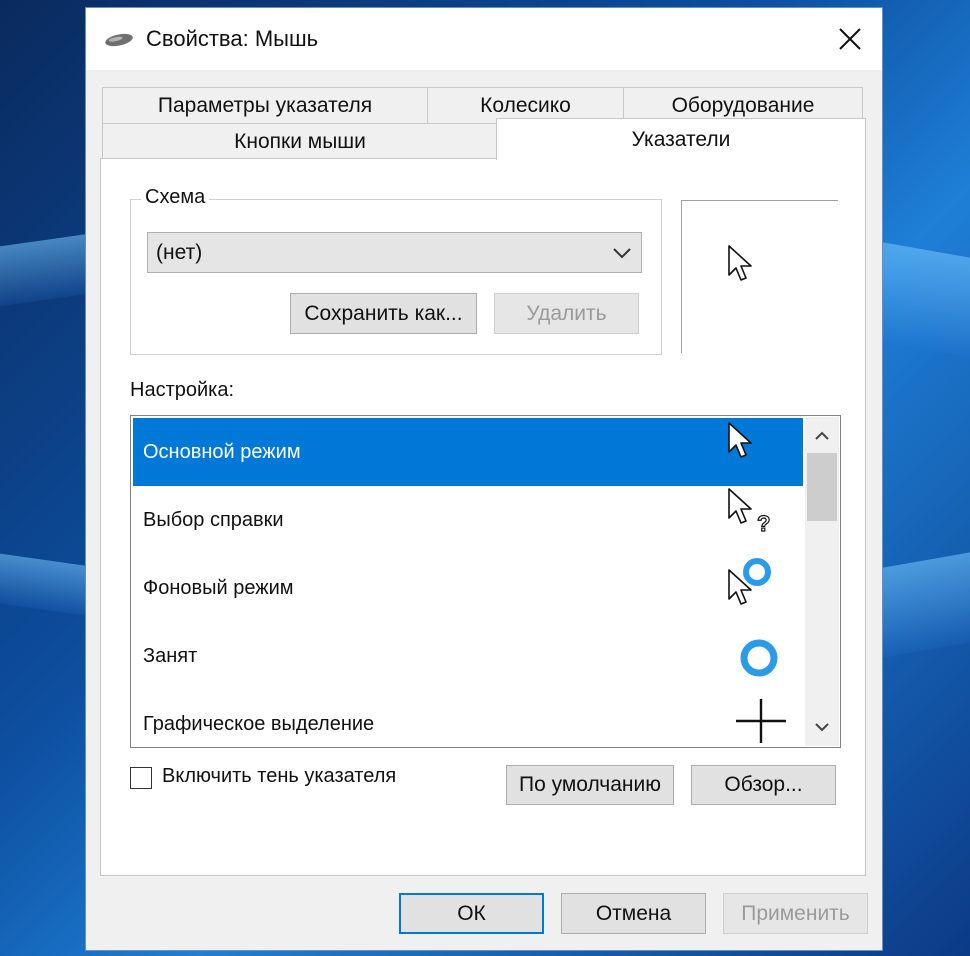  What do you see at coordinates (394, 252) in the screenshot?
I see `scheme-dropdown: (нет)` at bounding box center [394, 252].